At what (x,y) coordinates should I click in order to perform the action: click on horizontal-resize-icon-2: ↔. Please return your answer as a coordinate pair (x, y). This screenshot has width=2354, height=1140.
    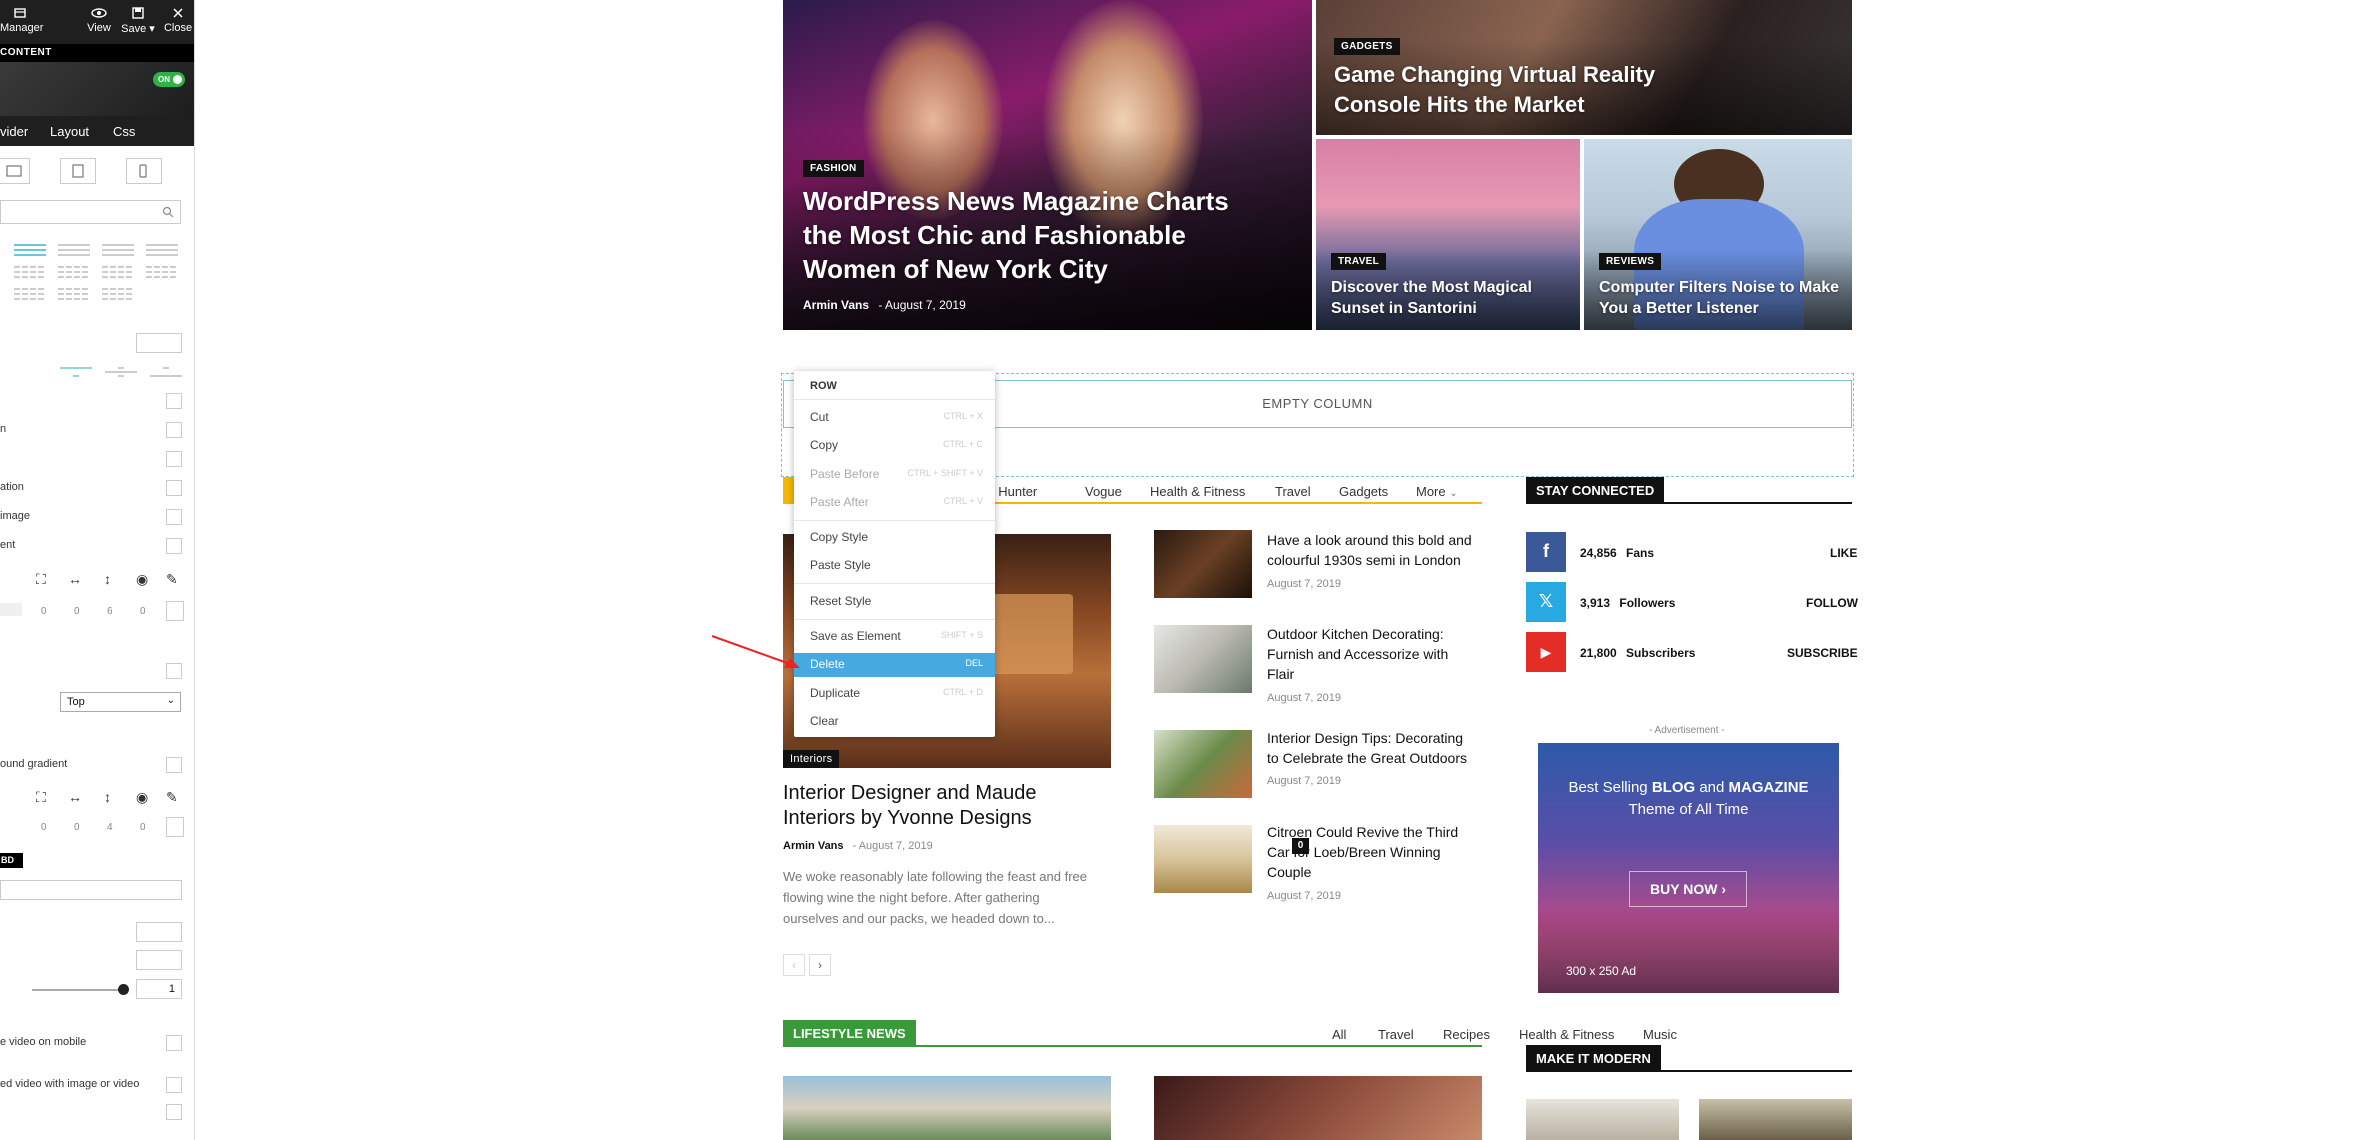
    Looking at the image, I should click on (75, 797).